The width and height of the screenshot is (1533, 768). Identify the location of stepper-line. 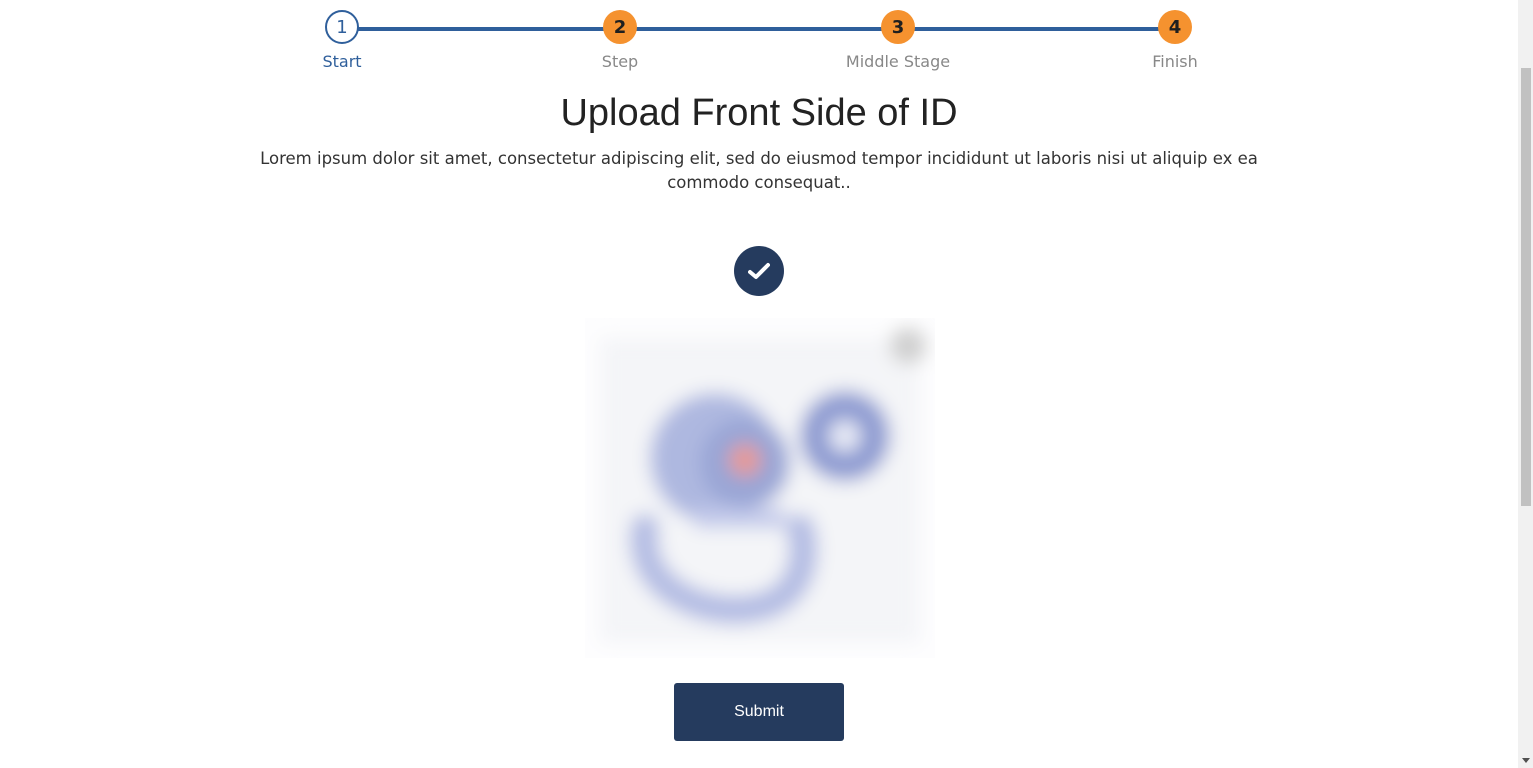
(759, 29).